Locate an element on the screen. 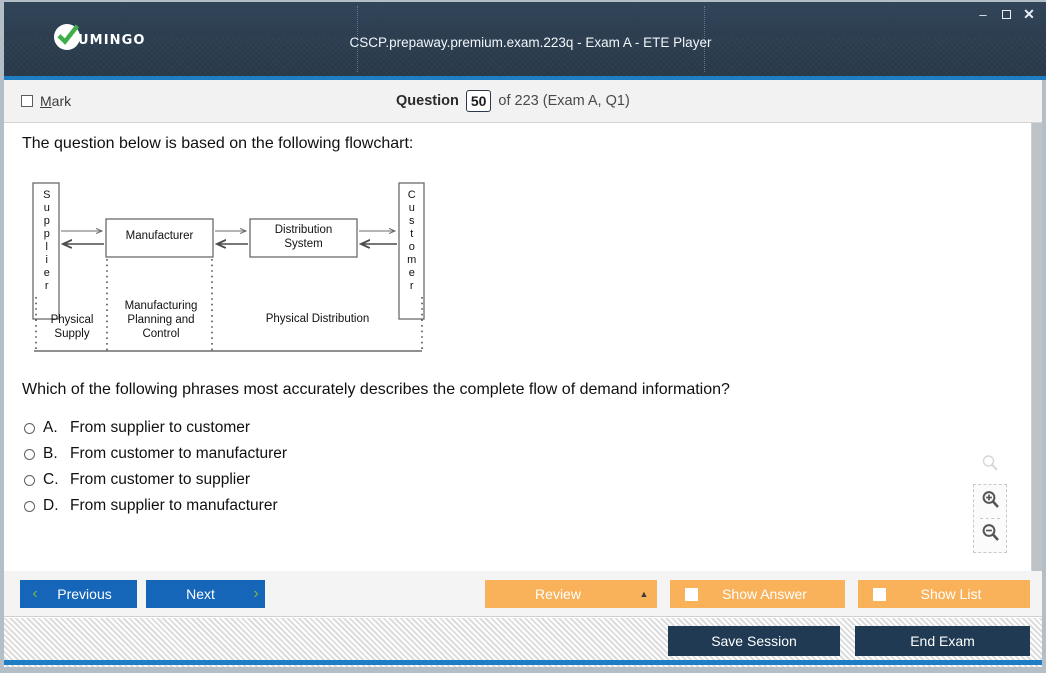 Image resolution: width=1046 pixels, height=673 pixels. flow-node-distribution: Distribution System is located at coordinates (303, 237).